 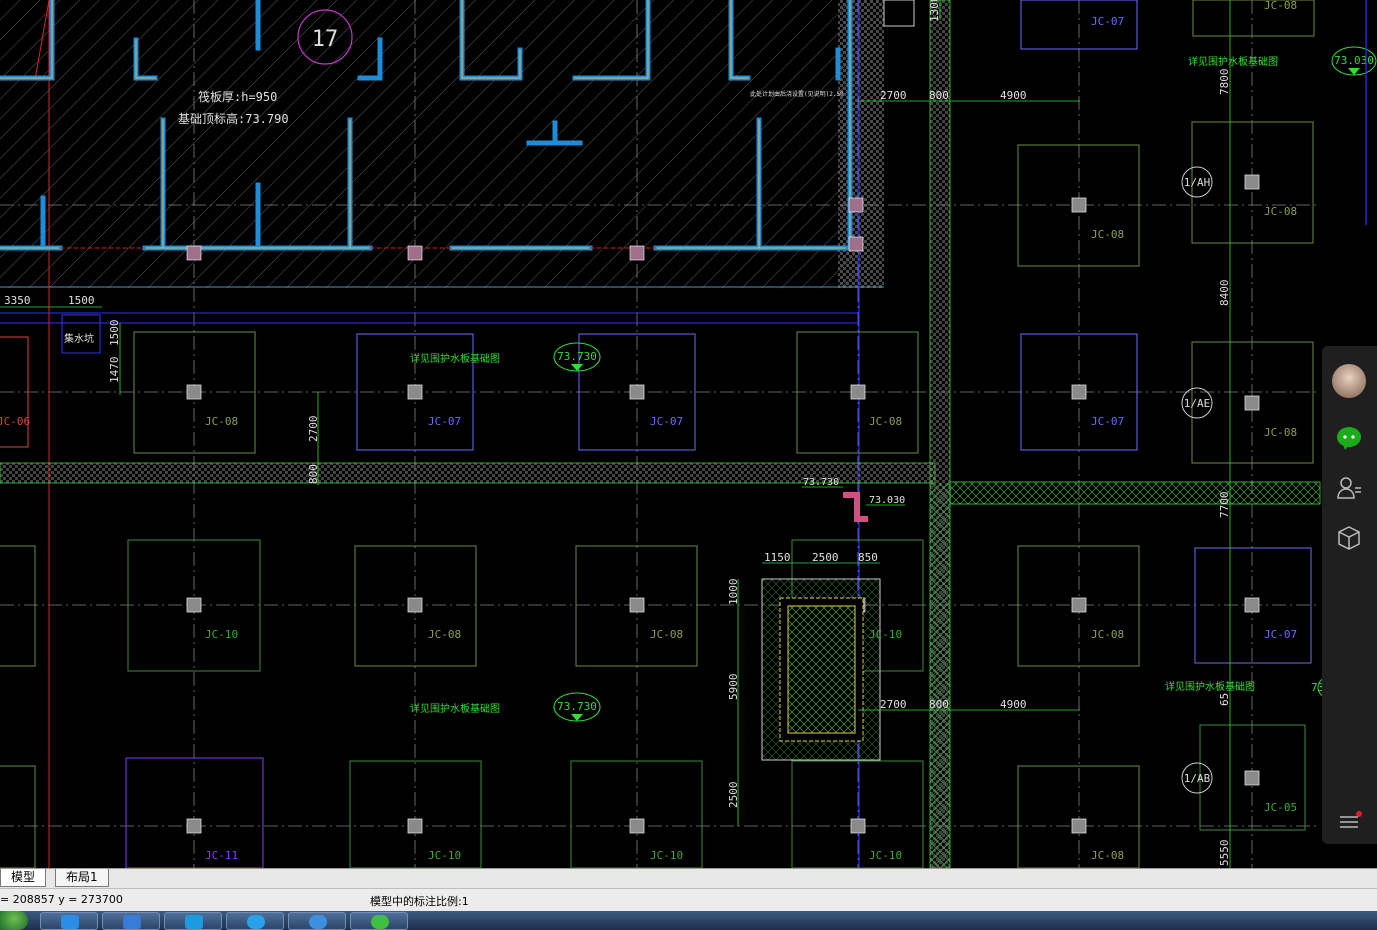 I want to click on wechat-app-button, so click(x=379, y=921).